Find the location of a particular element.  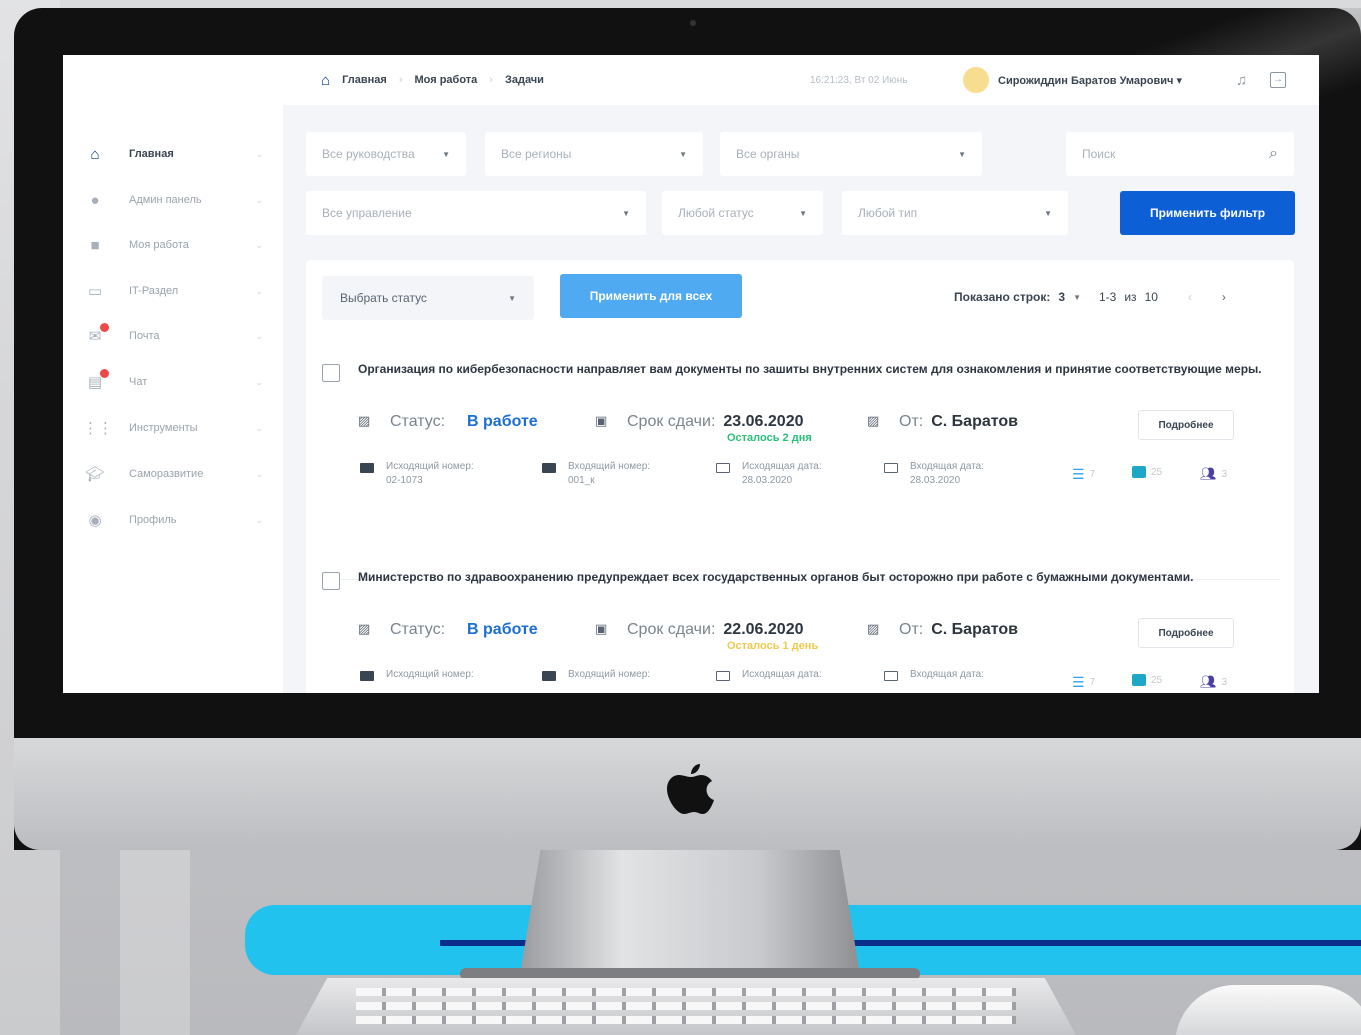

leadership-select: Все руководства ▼ is located at coordinates (386, 154).